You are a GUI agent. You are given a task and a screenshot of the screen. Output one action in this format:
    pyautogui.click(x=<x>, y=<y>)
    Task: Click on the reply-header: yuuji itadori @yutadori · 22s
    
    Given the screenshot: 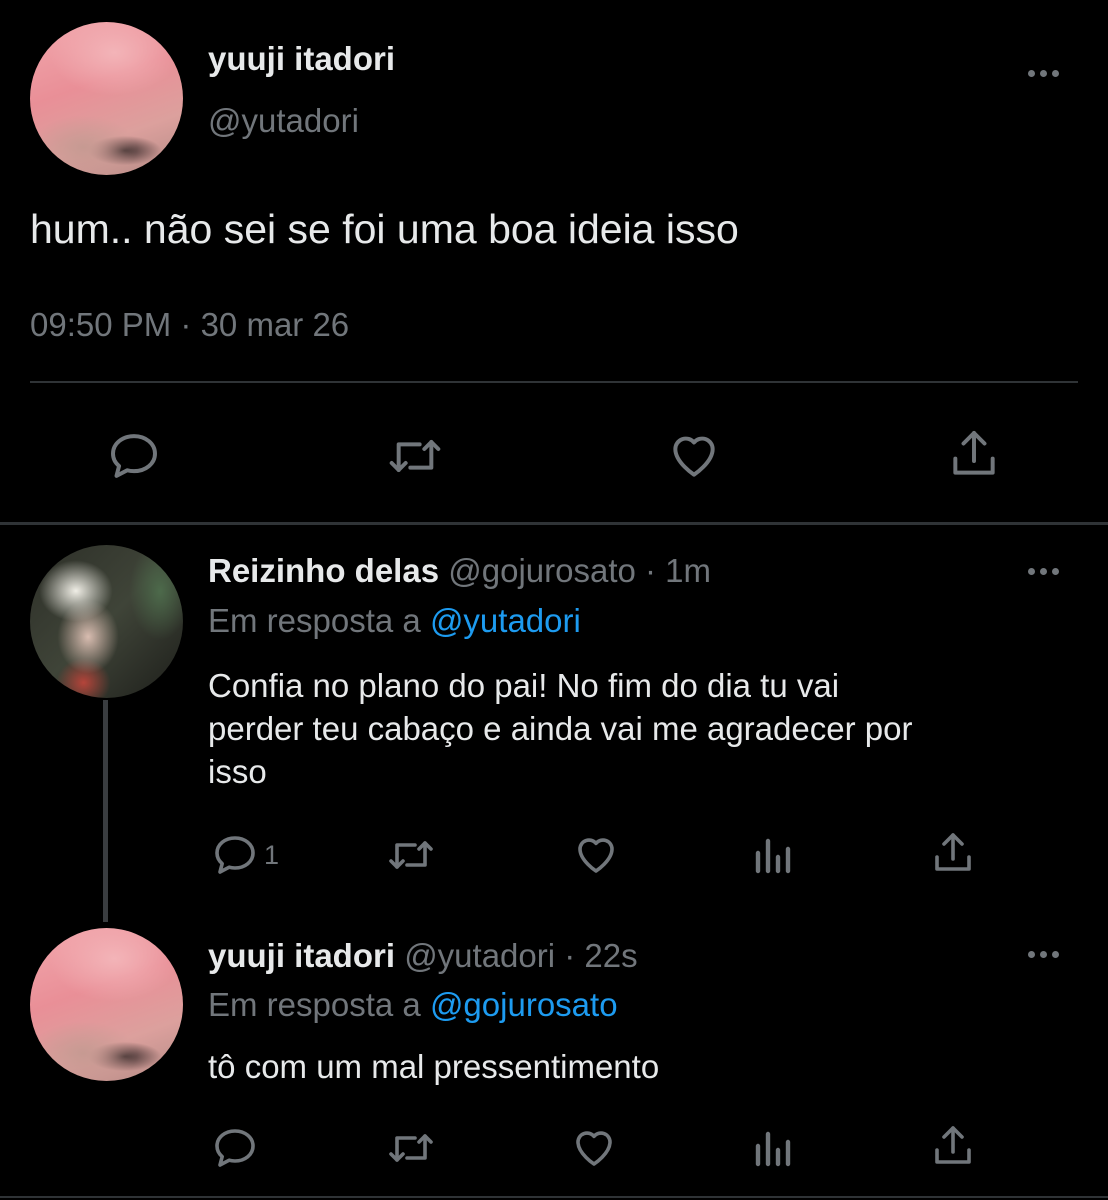 What is the action you would take?
    pyautogui.click(x=423, y=956)
    